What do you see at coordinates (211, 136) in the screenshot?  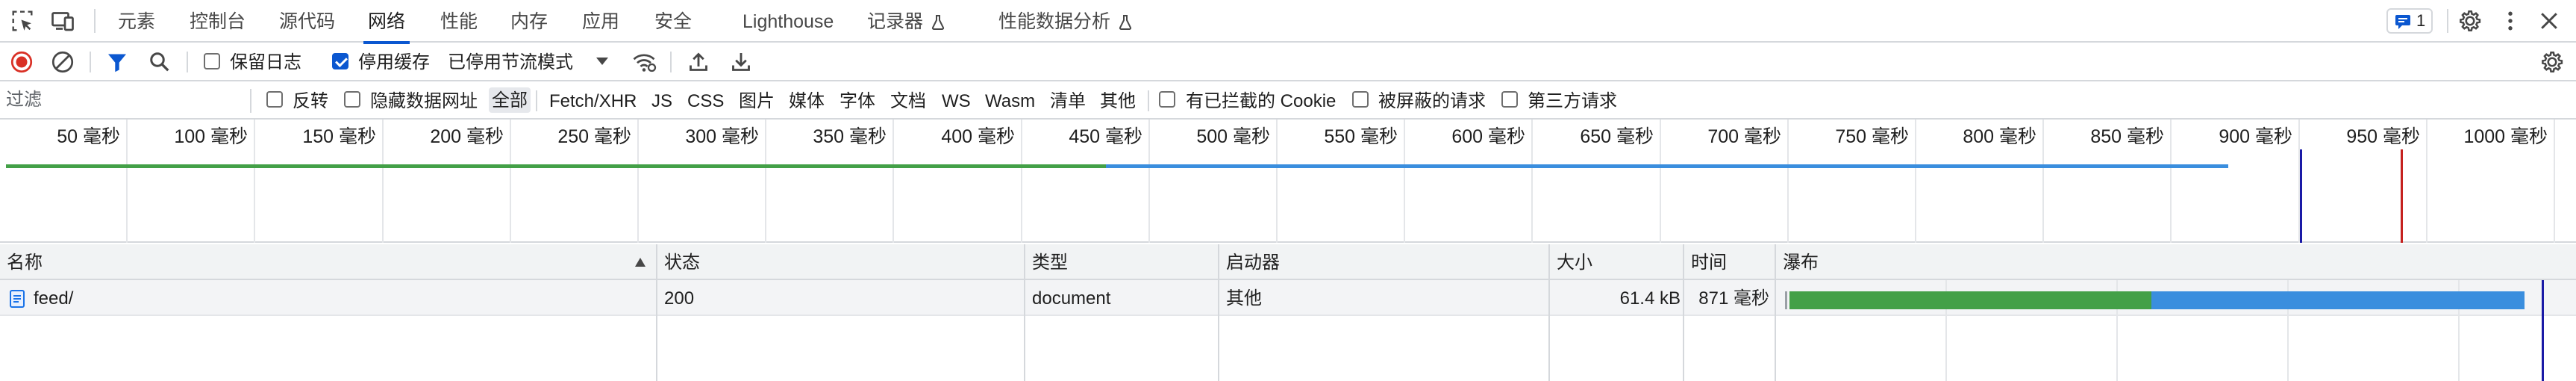 I see `overview-tick-label: 100 毫秒` at bounding box center [211, 136].